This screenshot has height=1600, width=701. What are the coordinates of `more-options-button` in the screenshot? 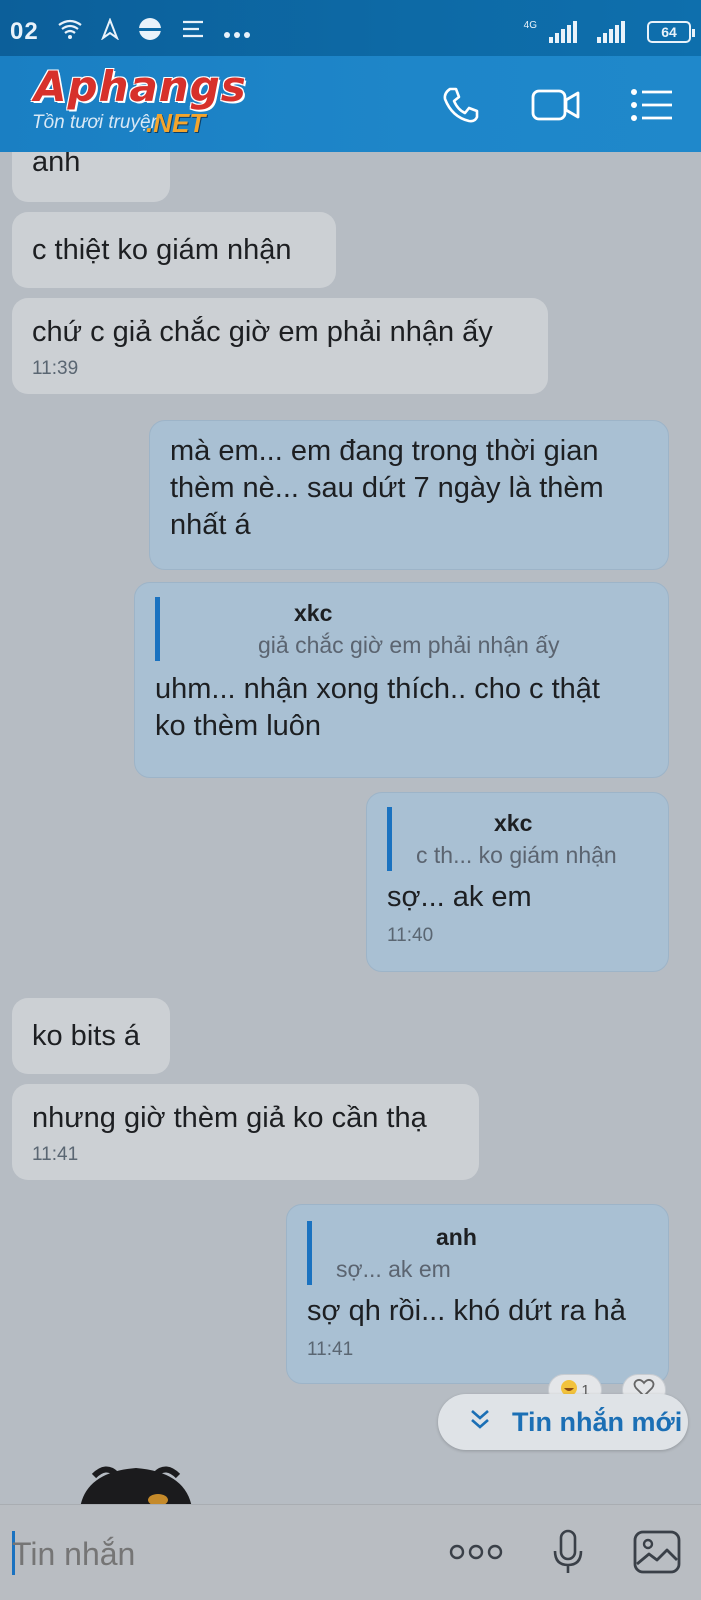 It's located at (476, 1554).